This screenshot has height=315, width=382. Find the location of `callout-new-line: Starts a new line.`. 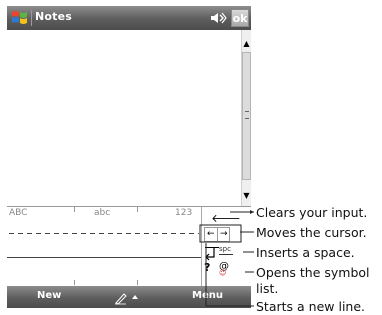

callout-new-line: Starts a new line. is located at coordinates (310, 306).